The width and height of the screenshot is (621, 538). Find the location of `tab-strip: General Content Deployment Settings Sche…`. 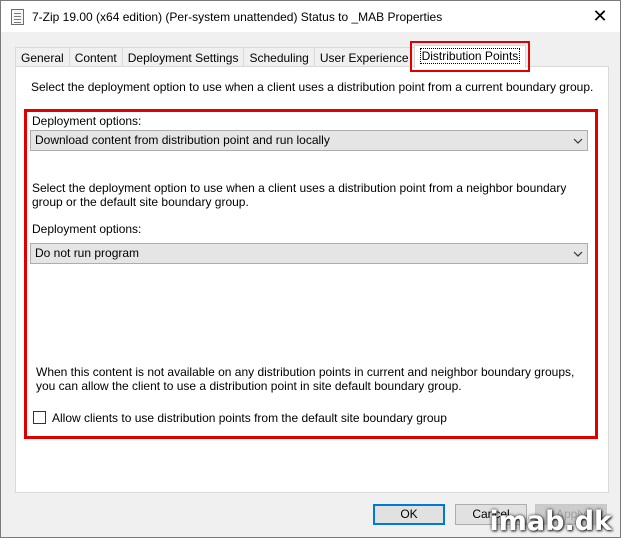

tab-strip: General Content Deployment Settings Sche… is located at coordinates (273, 56).